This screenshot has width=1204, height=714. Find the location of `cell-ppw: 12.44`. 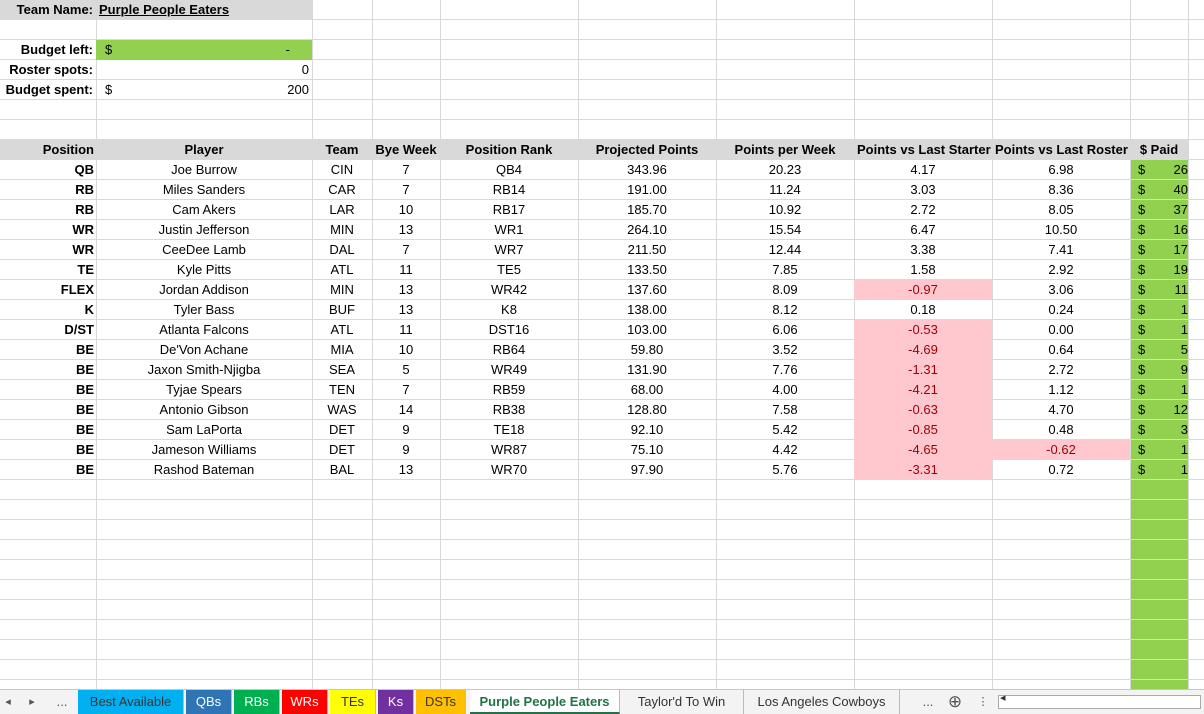

cell-ppw: 12.44 is located at coordinates (785, 250).